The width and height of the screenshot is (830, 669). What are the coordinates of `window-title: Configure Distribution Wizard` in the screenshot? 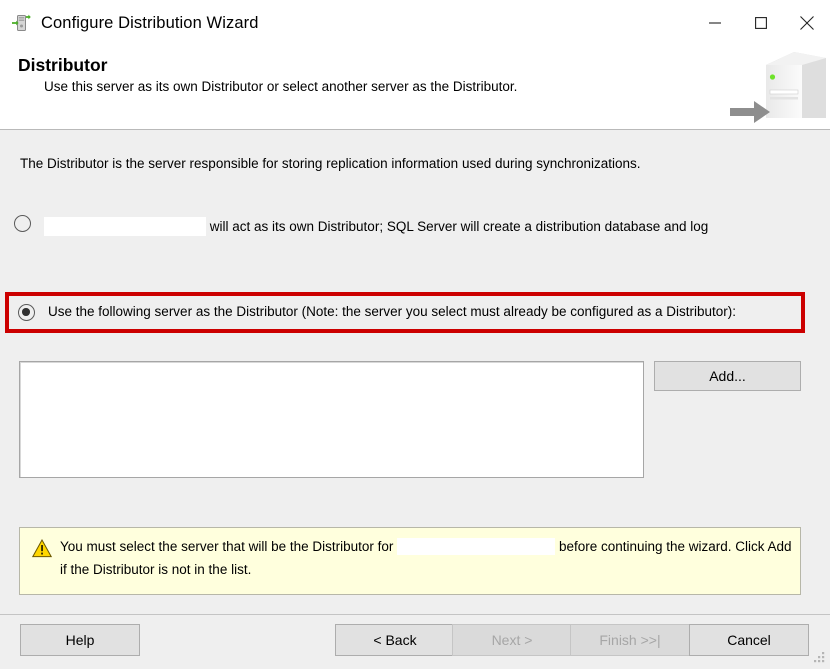 It's located at (150, 22).